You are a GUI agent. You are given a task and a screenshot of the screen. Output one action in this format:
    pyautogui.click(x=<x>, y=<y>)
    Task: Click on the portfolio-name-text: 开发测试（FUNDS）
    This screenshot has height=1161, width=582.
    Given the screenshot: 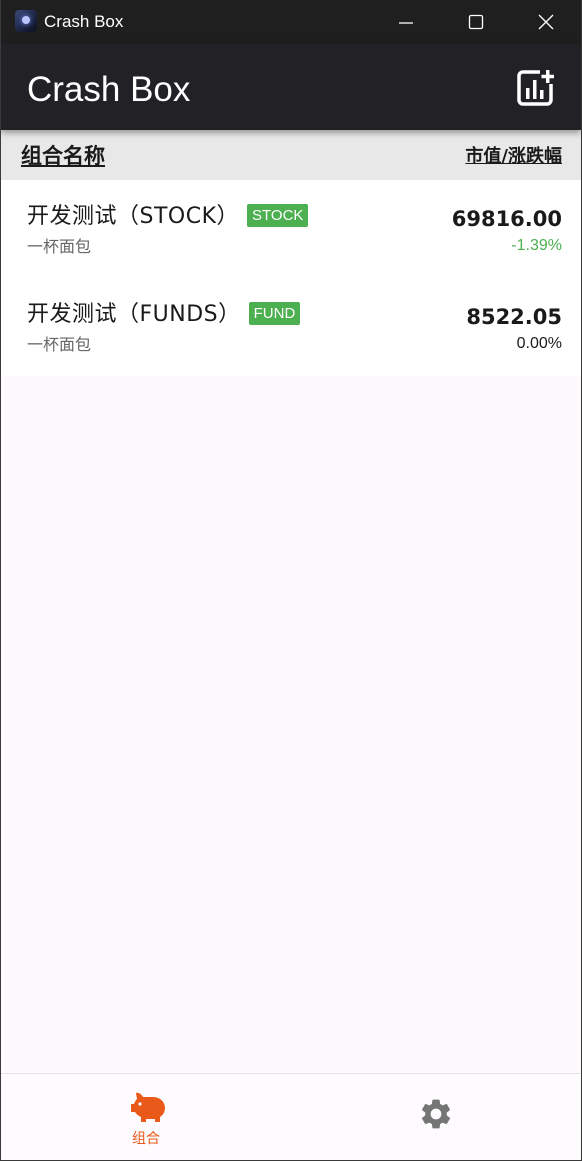 What is the action you would take?
    pyautogui.click(x=134, y=314)
    